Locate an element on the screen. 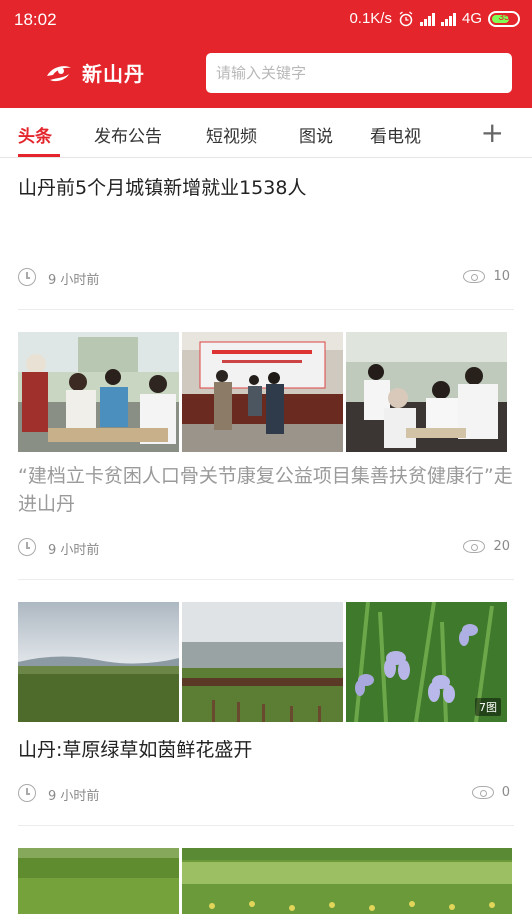  view-count-value: 20 is located at coordinates (501, 546).